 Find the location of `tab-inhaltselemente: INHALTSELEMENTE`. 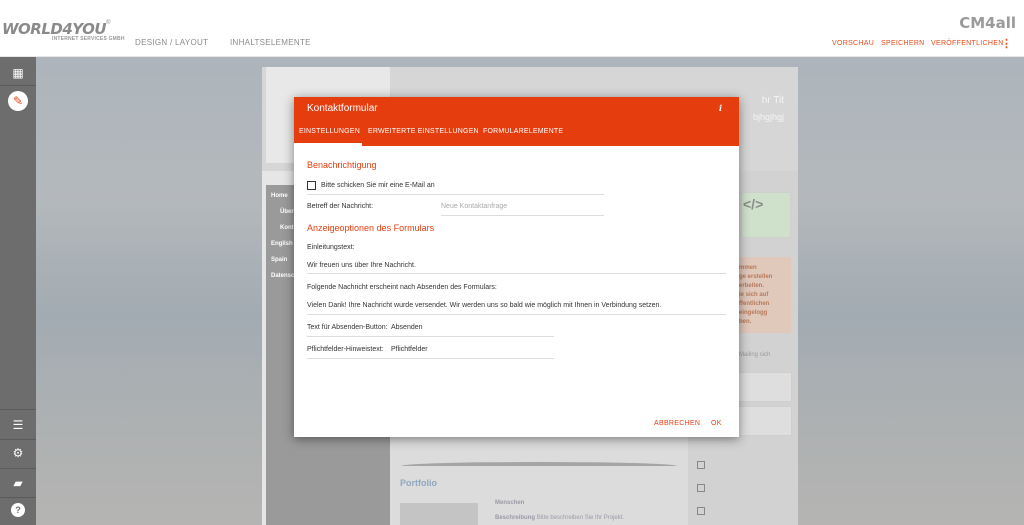

tab-inhaltselemente: INHALTSELEMENTE is located at coordinates (270, 42).